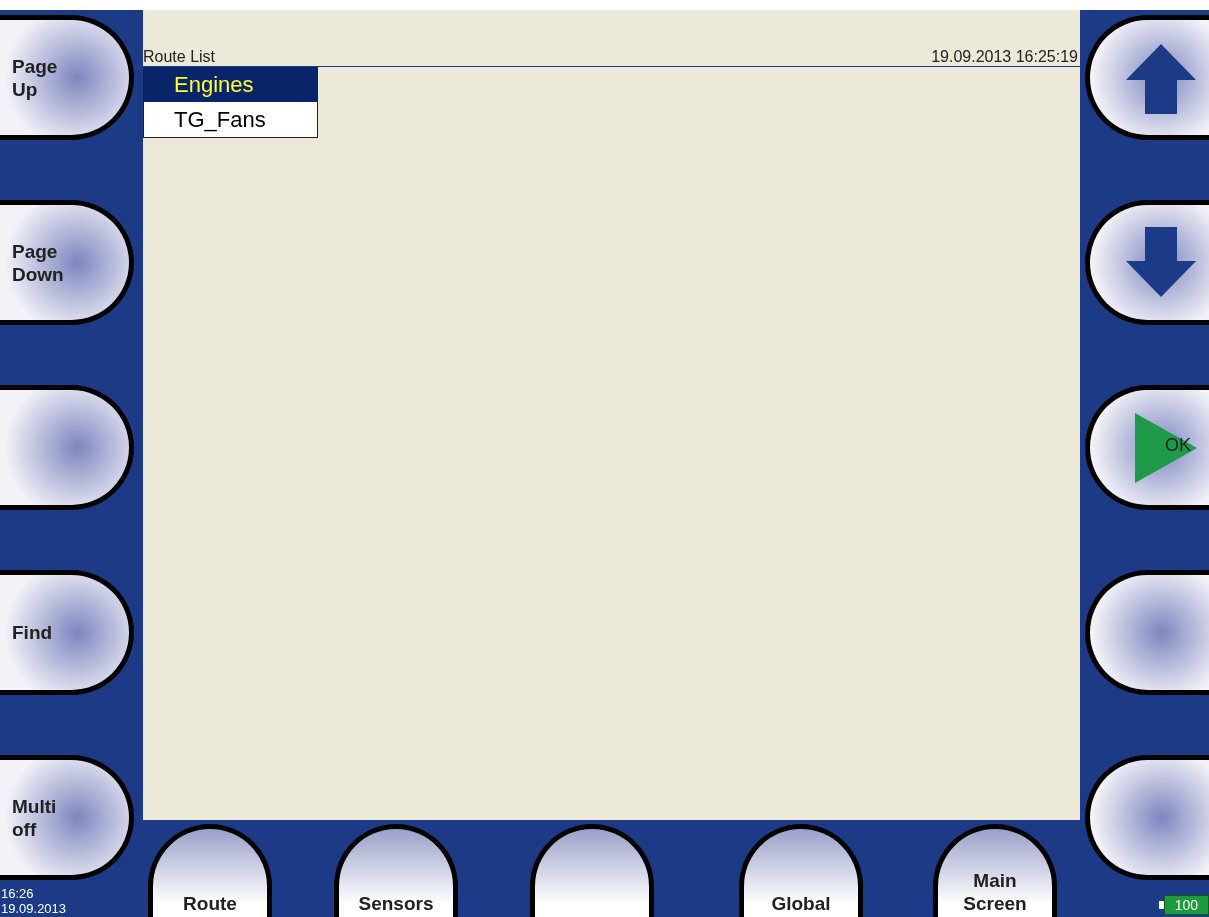  I want to click on bottom-button: Global, so click(801, 870).